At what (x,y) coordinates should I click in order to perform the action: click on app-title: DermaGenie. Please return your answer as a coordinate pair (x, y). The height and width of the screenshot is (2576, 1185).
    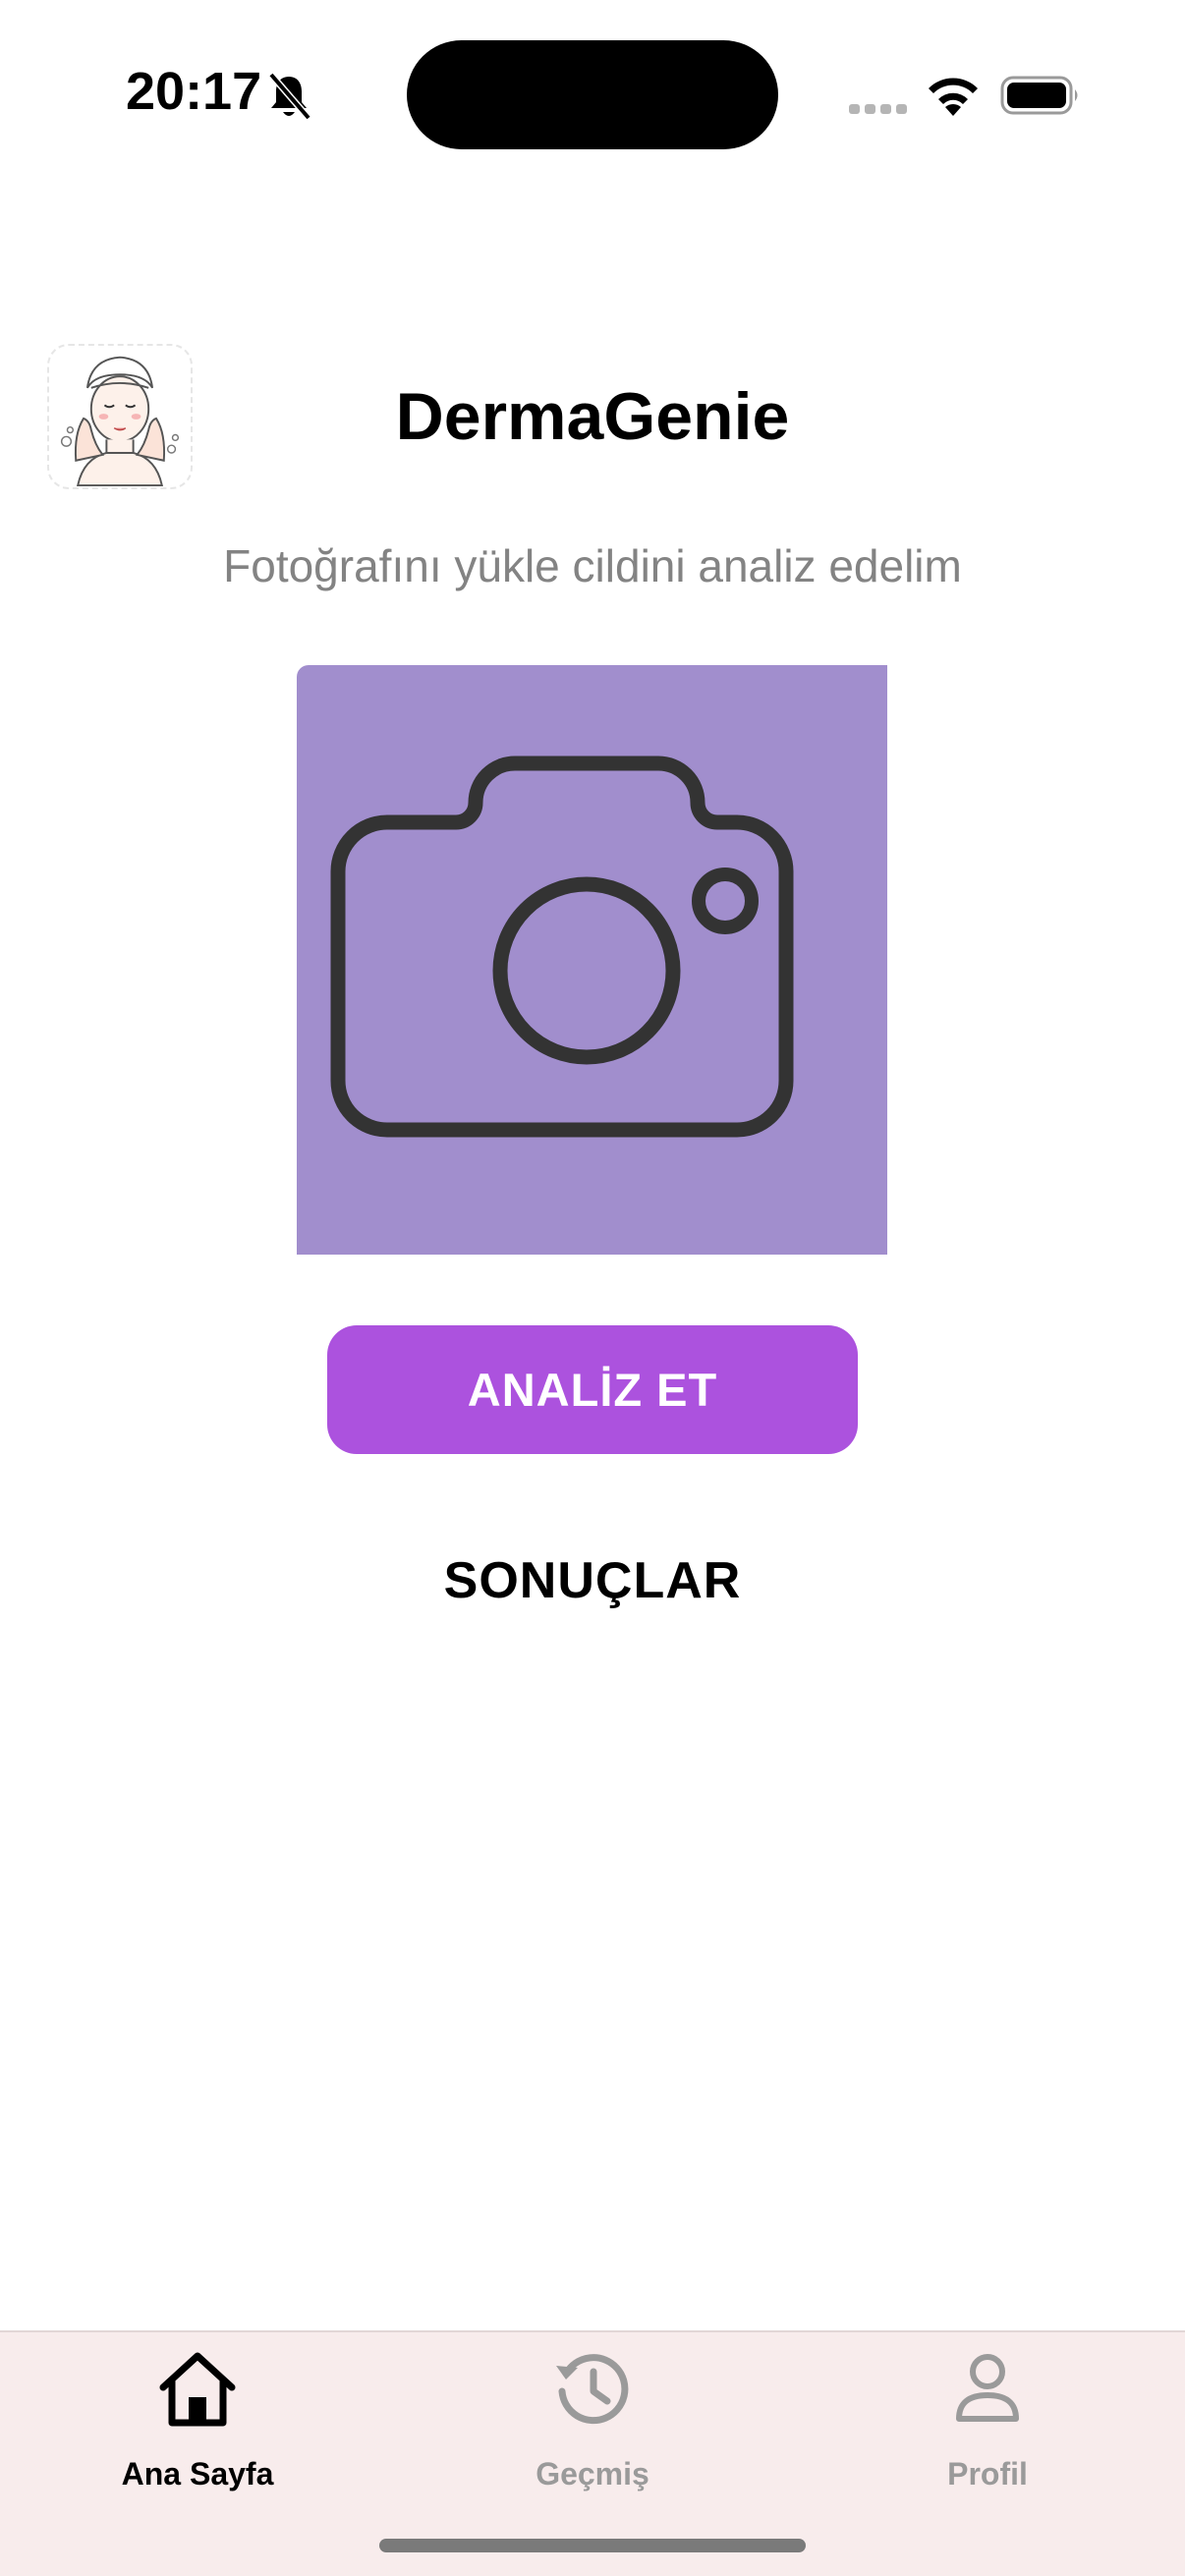
    Looking at the image, I should click on (592, 416).